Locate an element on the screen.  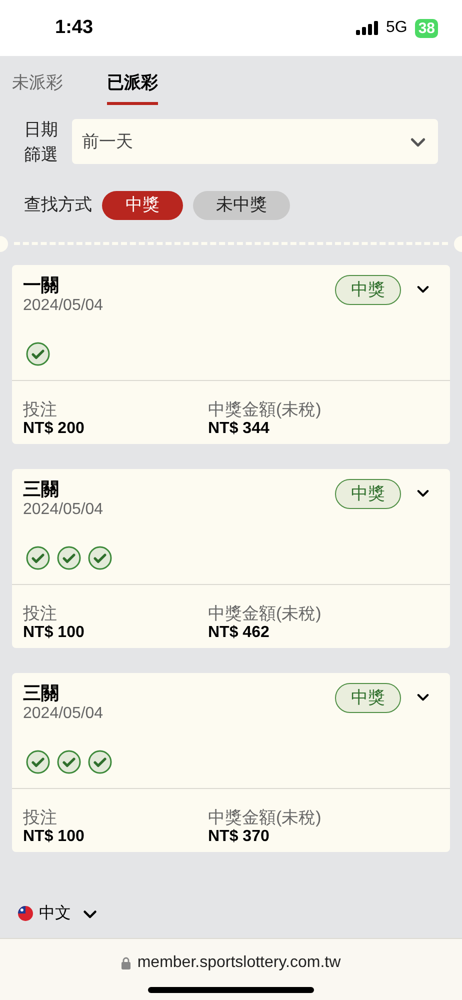
url-text: member.sportslottery.com.tw is located at coordinates (239, 963).